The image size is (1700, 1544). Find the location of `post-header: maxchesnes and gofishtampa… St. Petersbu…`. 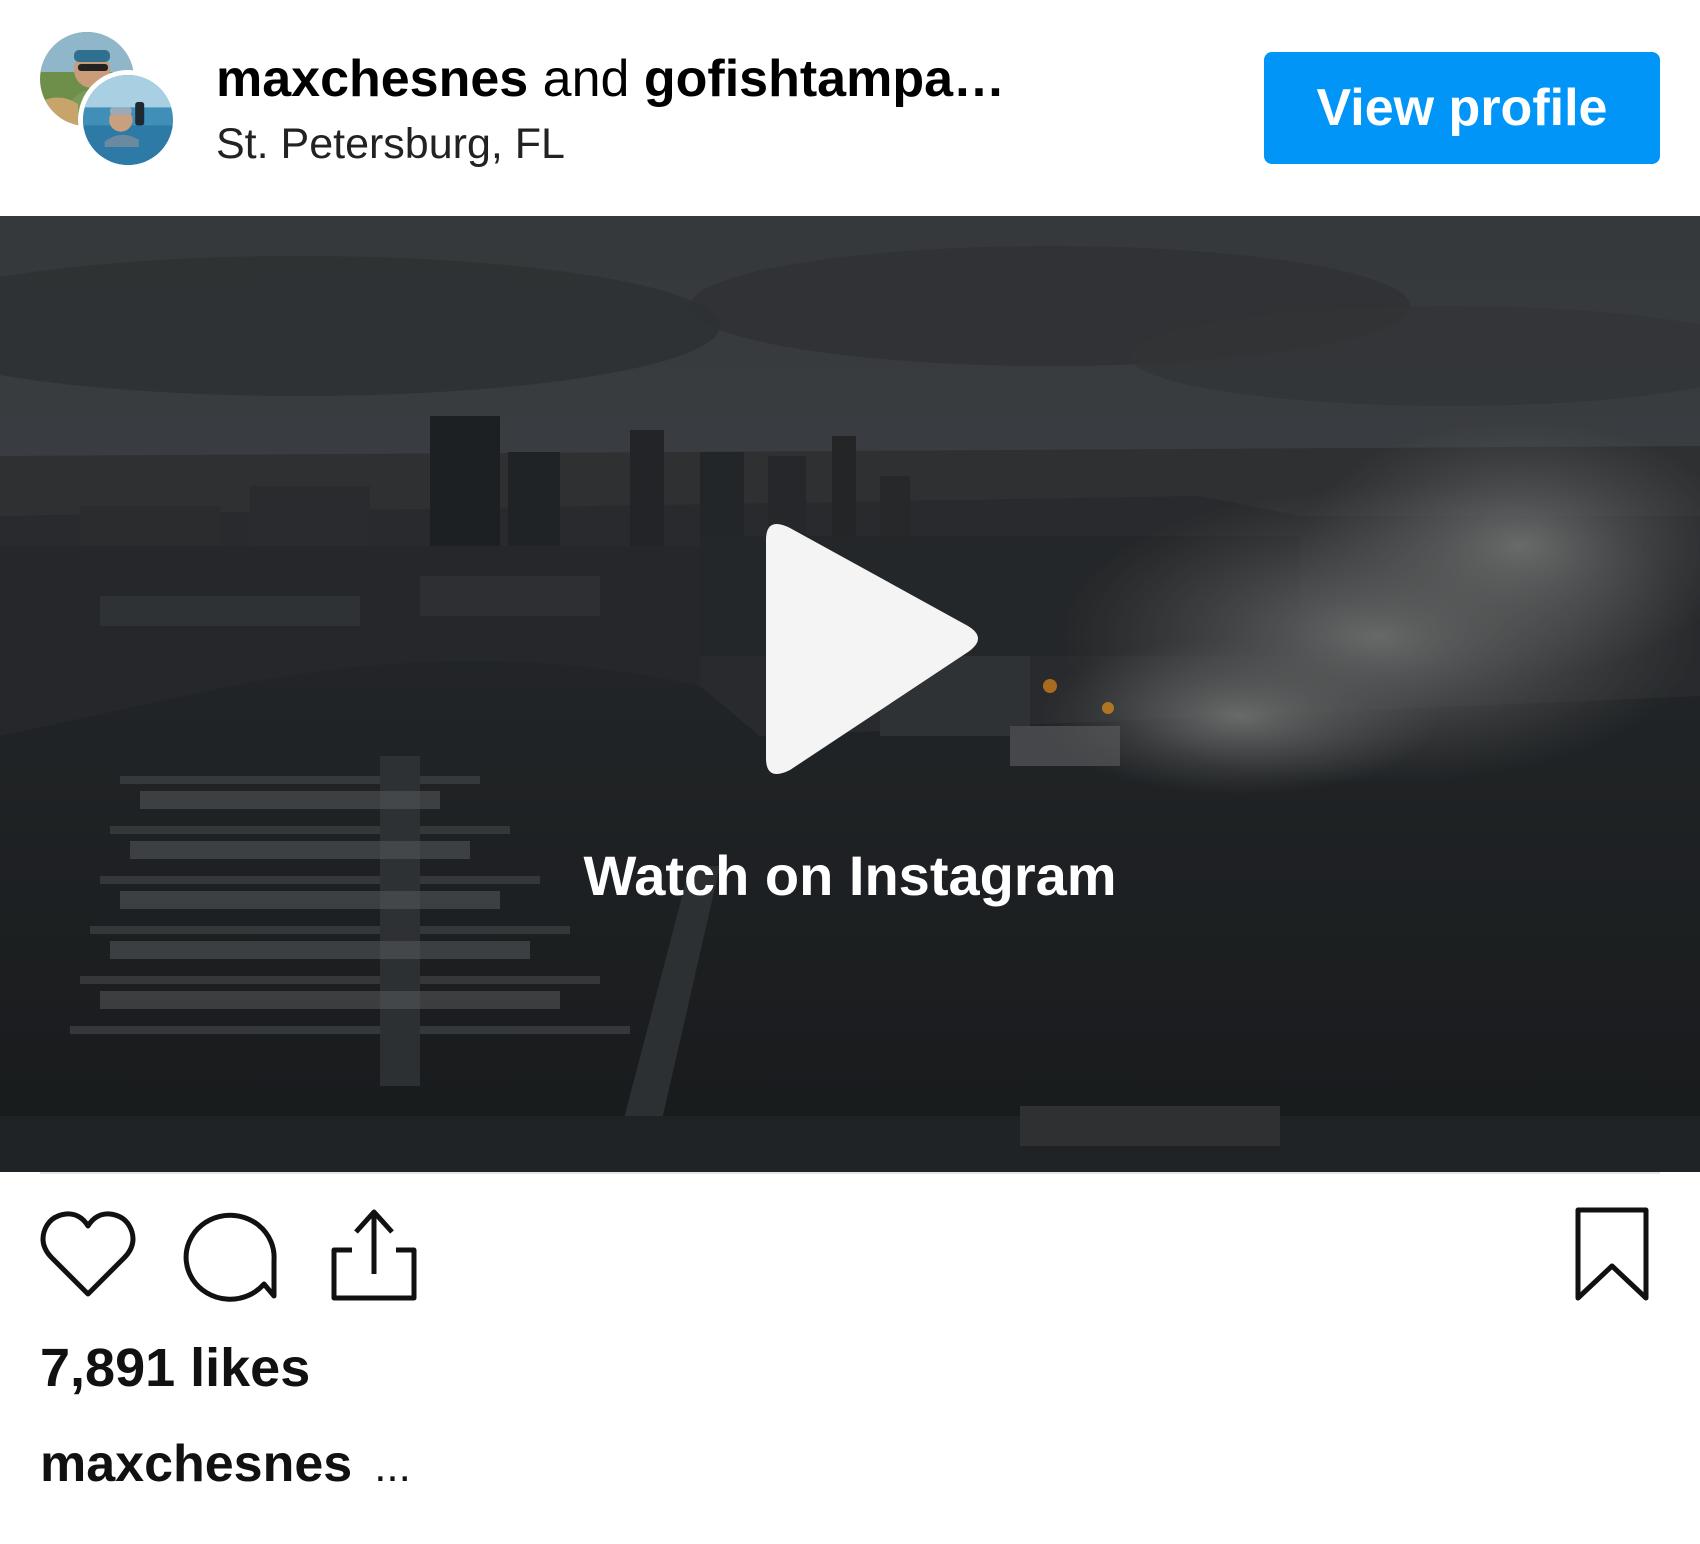

post-header: maxchesnes and gofishtampa… St. Petersbu… is located at coordinates (850, 108).